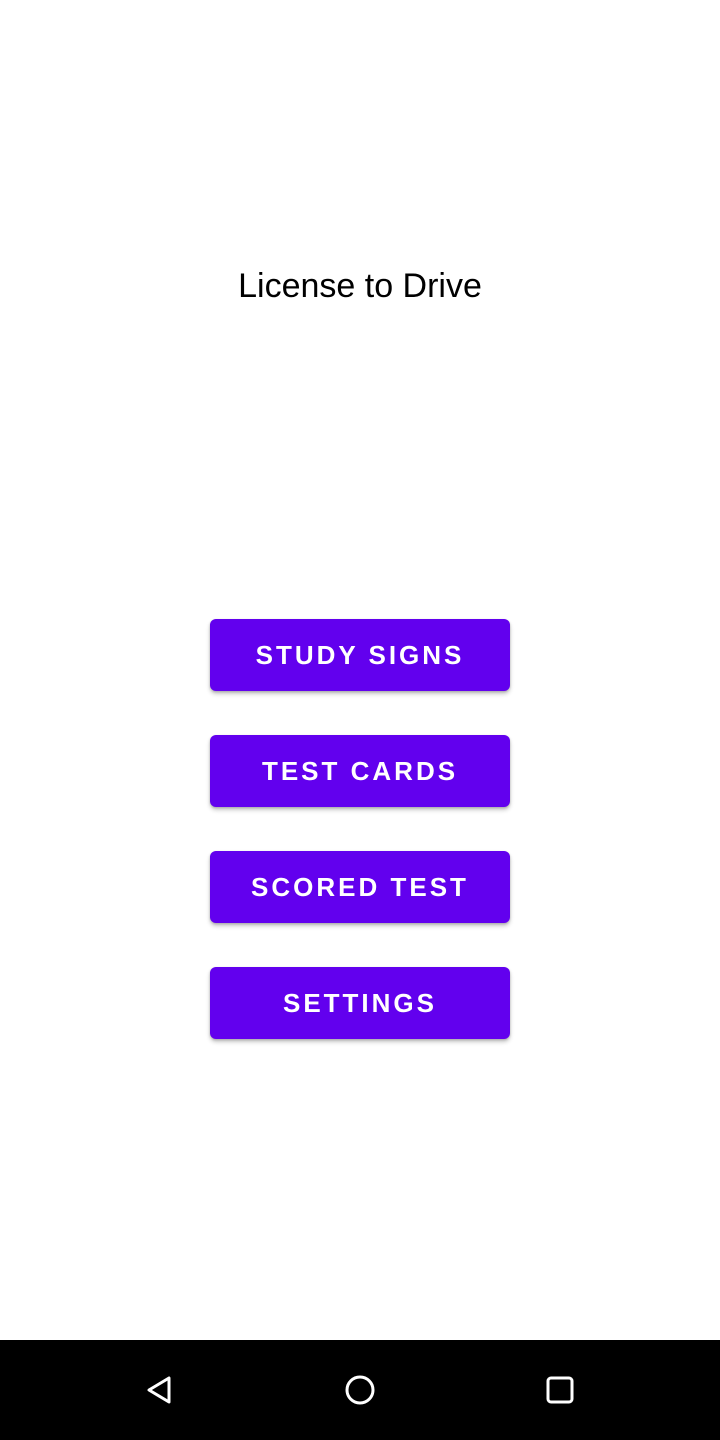 The height and width of the screenshot is (1440, 720). I want to click on settings-button: SETTINGS, so click(360, 1003).